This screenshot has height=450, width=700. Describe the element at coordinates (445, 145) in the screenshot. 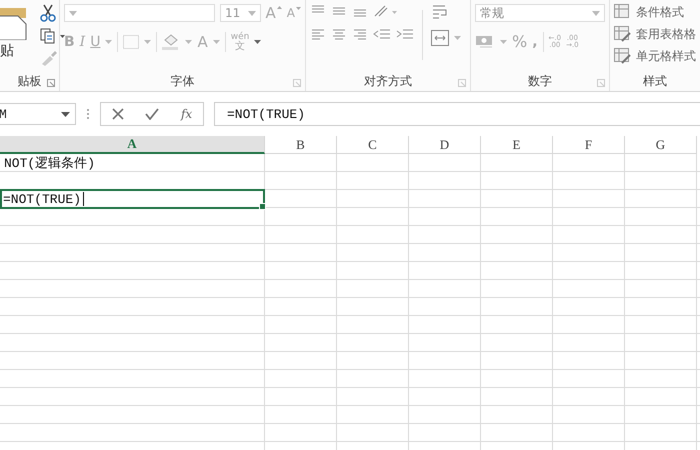

I see `column-header: D` at that location.